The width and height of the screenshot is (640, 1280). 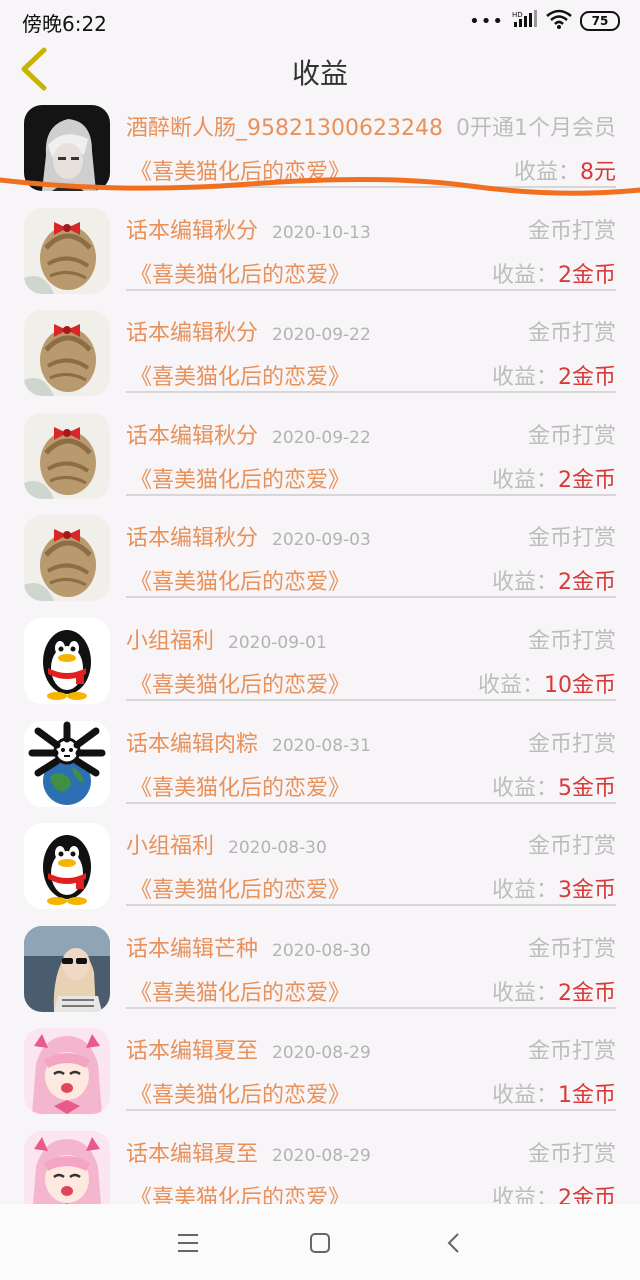 What do you see at coordinates (600, 21) in the screenshot?
I see `battery-indicator: 75` at bounding box center [600, 21].